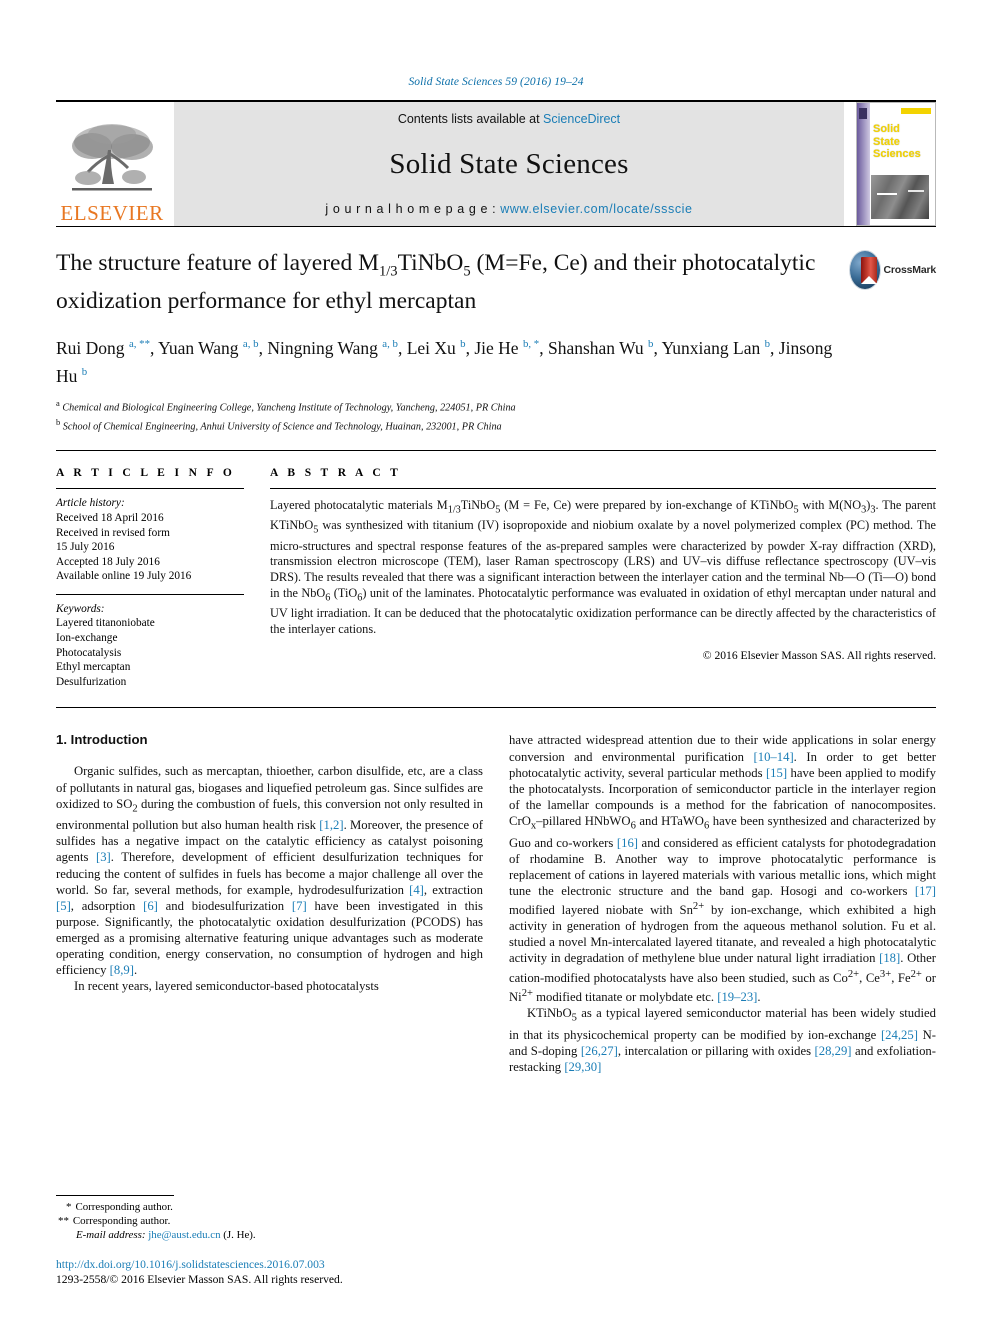  I want to click on title-subscript-2: 5, so click(467, 271).